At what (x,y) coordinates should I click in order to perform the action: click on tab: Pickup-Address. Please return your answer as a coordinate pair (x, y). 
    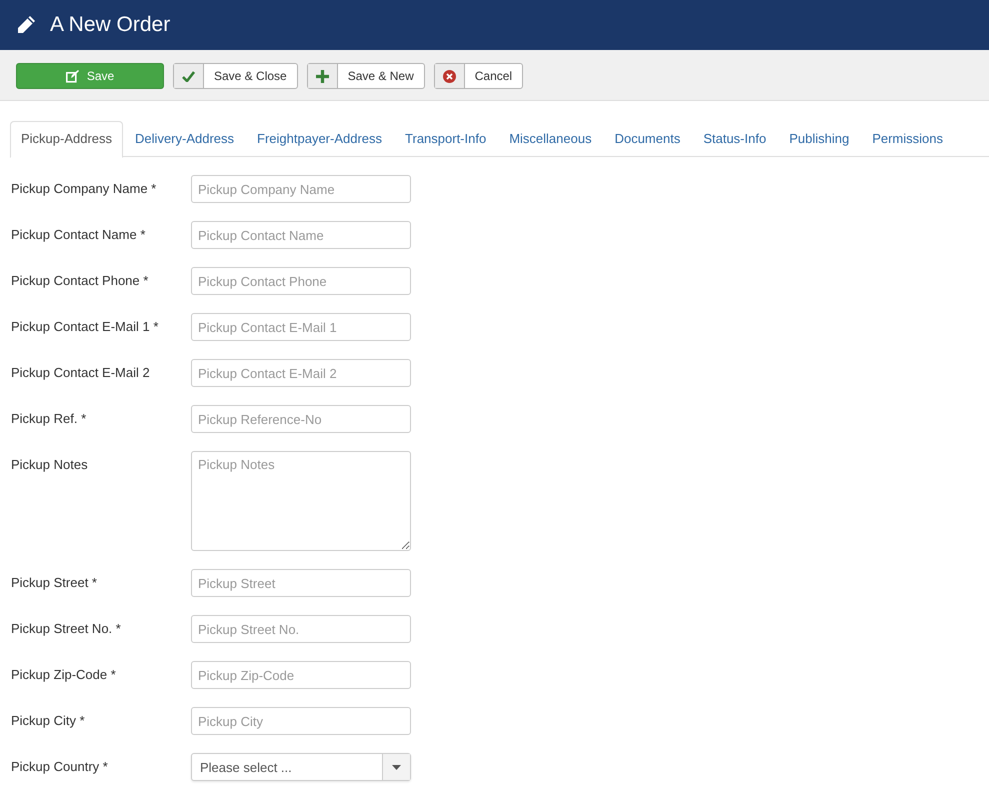
    Looking at the image, I should click on (67, 139).